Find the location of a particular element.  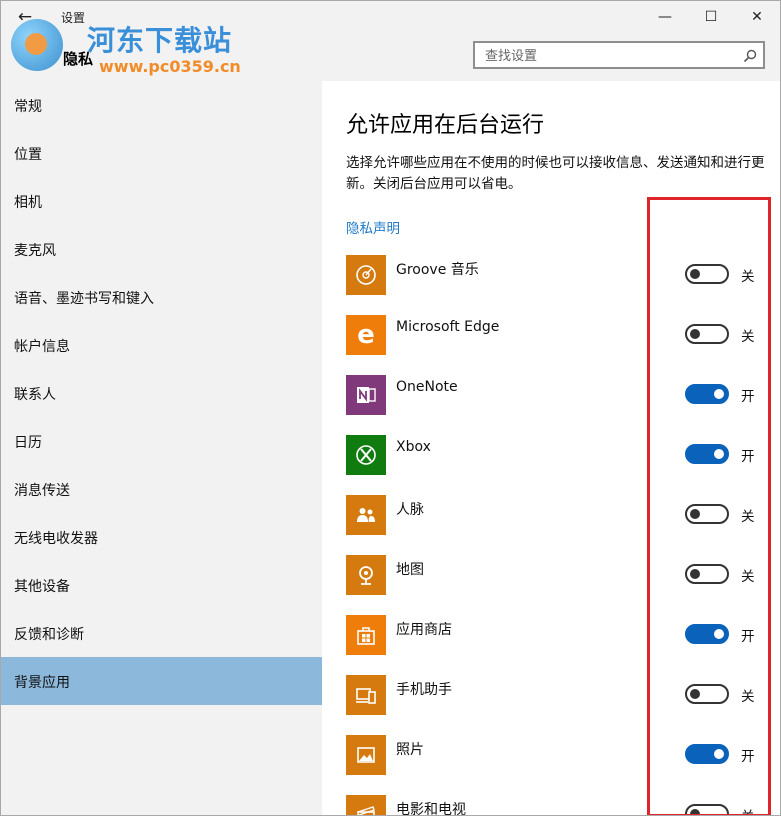

onenote-icon is located at coordinates (366, 395).